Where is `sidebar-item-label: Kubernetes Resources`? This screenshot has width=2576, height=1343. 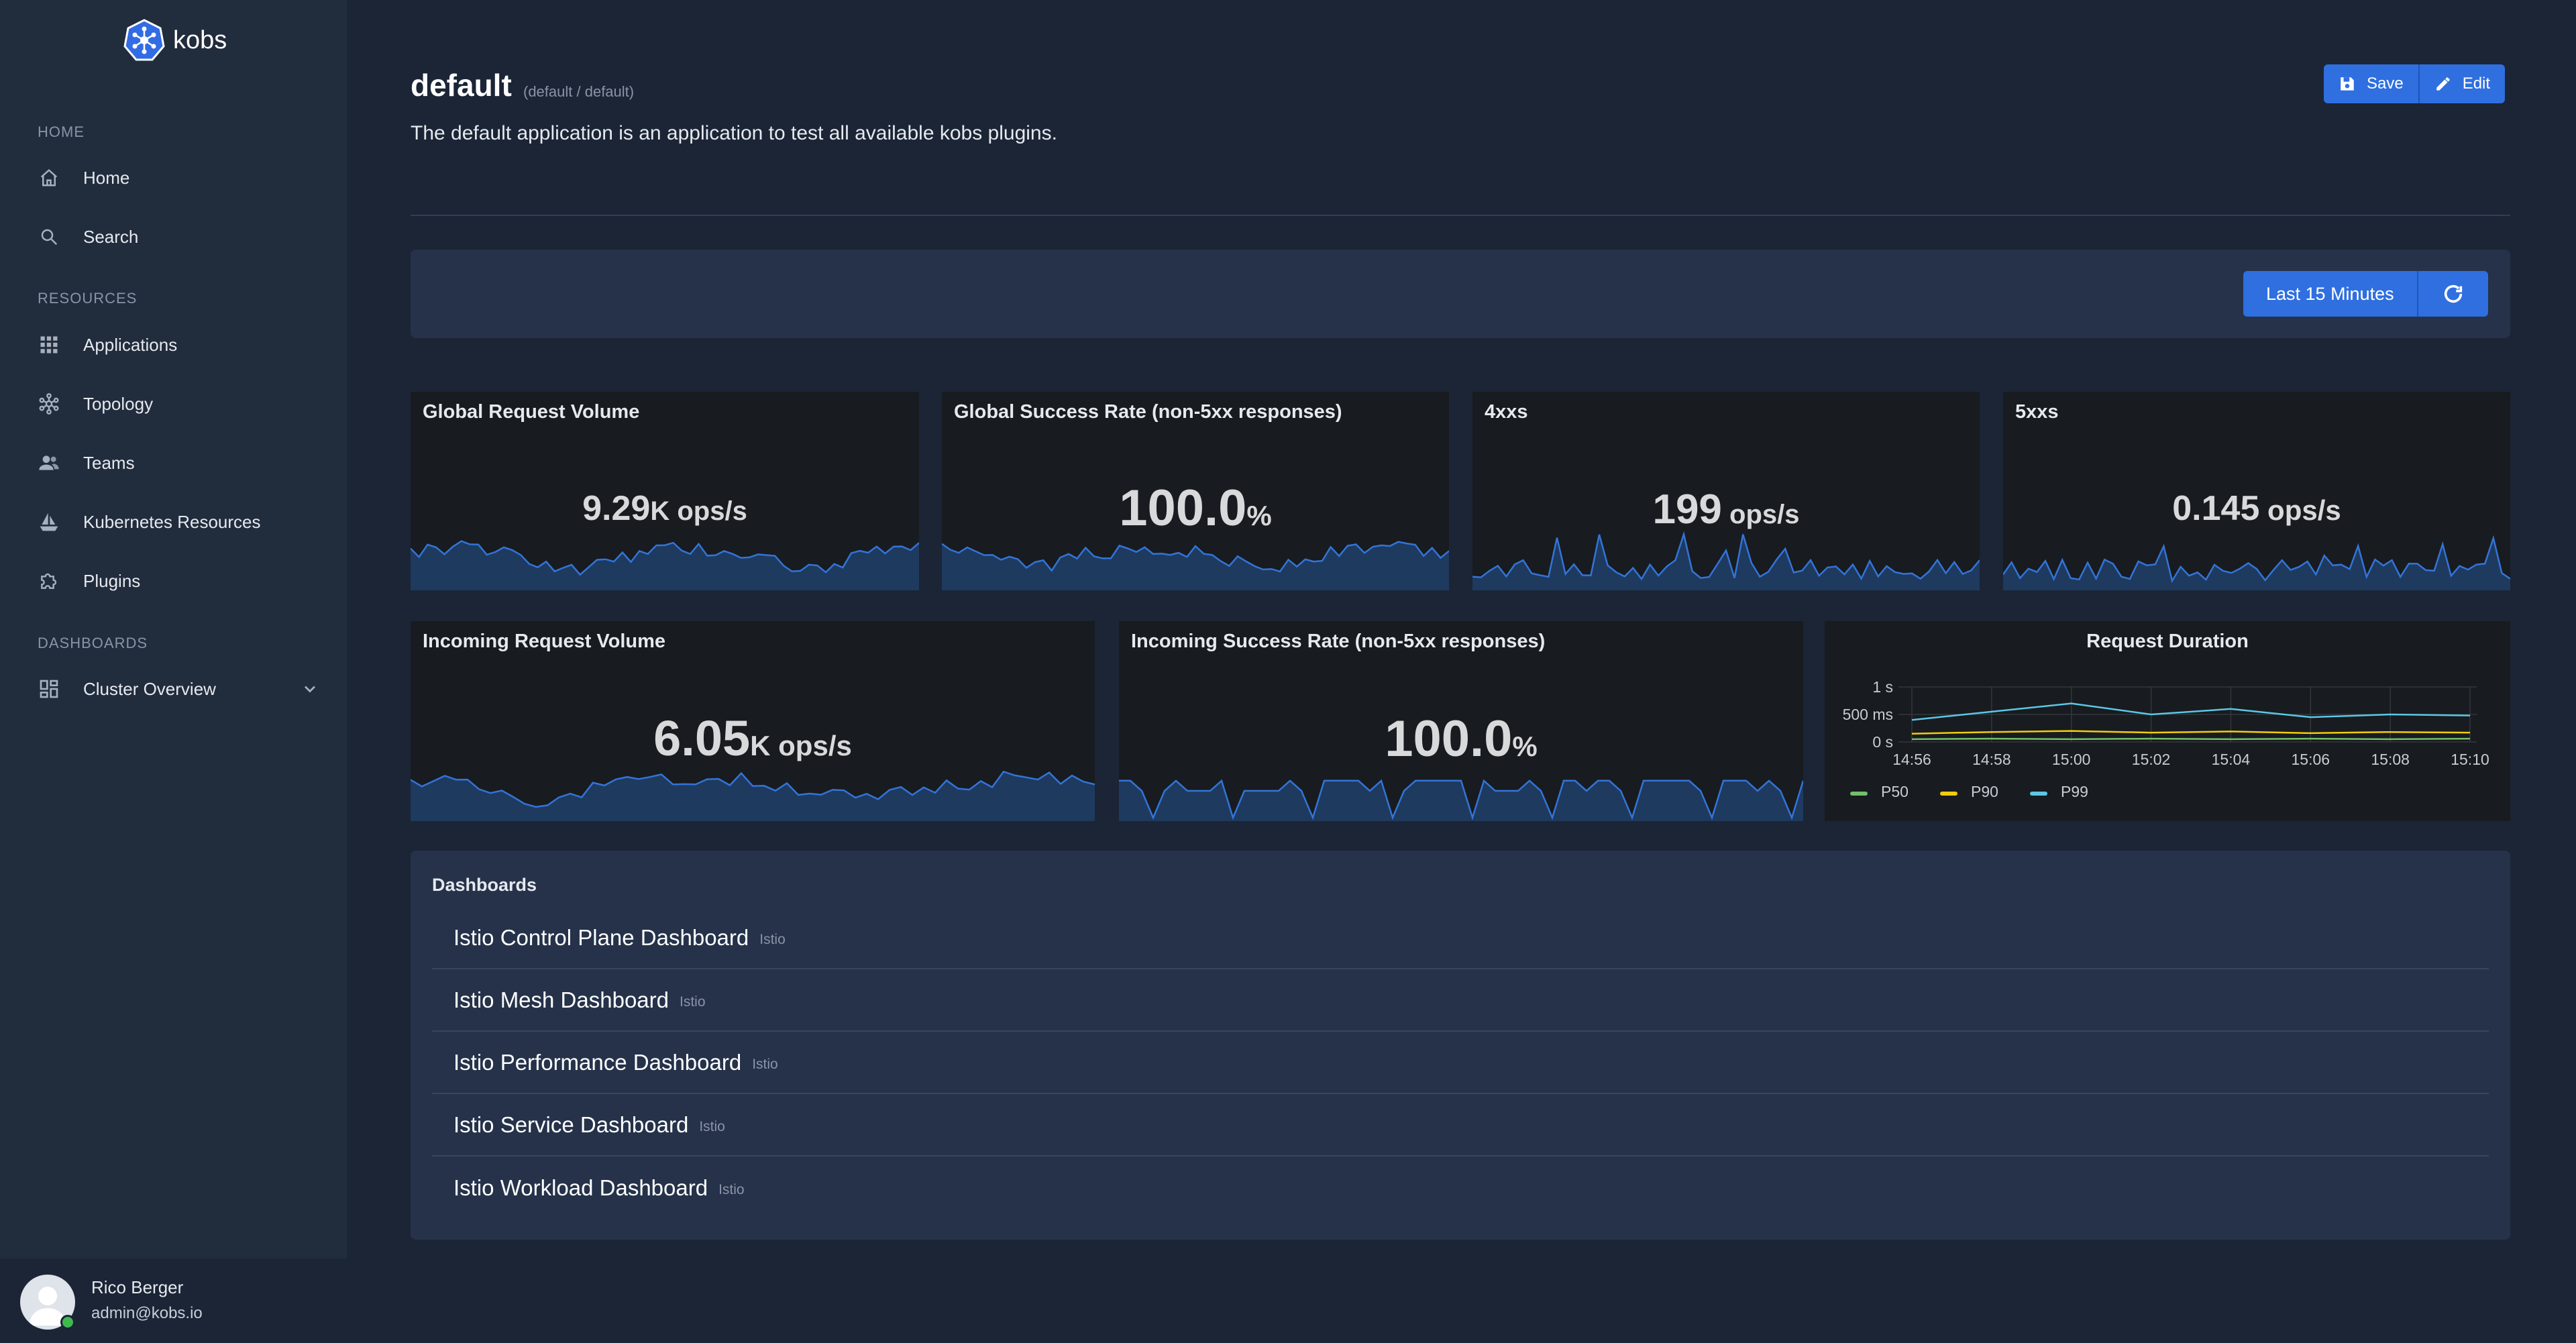 sidebar-item-label: Kubernetes Resources is located at coordinates (172, 521).